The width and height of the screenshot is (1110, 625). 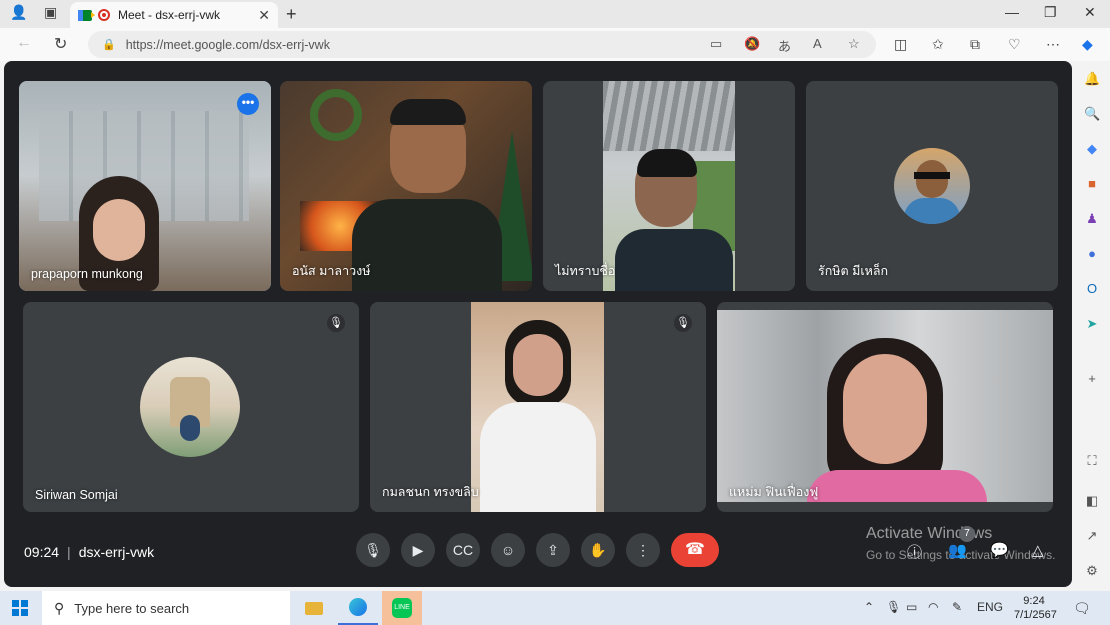 What do you see at coordinates (42, 552) in the screenshot?
I see `meeting-time: 09:24` at bounding box center [42, 552].